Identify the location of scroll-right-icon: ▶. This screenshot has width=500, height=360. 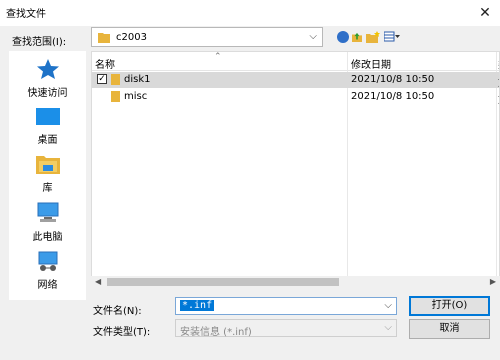
(493, 281).